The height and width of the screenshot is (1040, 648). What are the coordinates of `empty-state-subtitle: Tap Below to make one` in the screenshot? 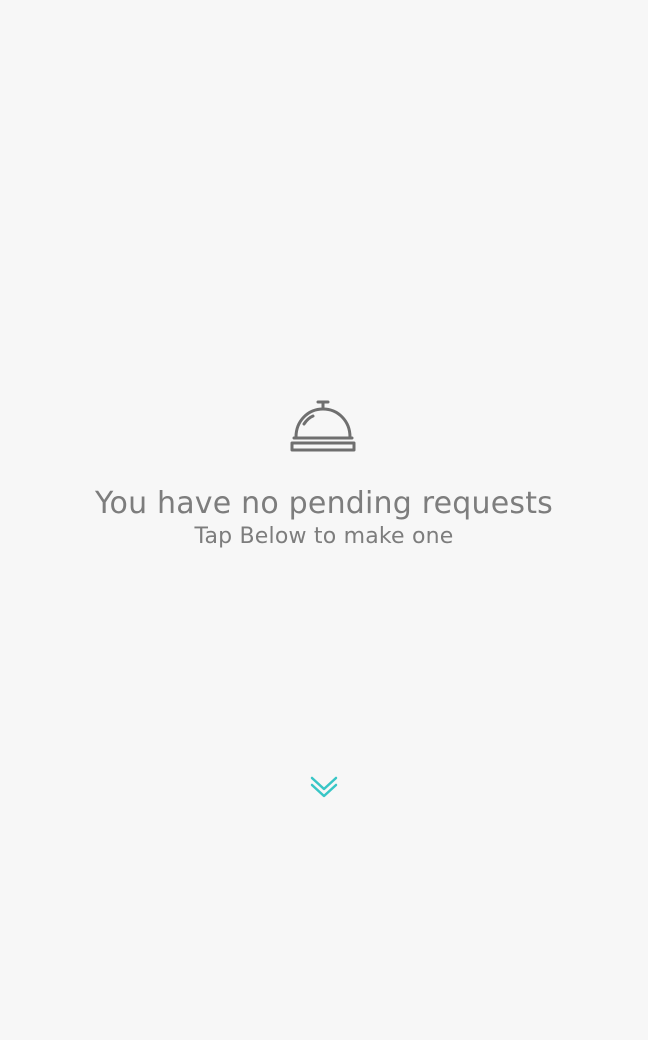 It's located at (324, 536).